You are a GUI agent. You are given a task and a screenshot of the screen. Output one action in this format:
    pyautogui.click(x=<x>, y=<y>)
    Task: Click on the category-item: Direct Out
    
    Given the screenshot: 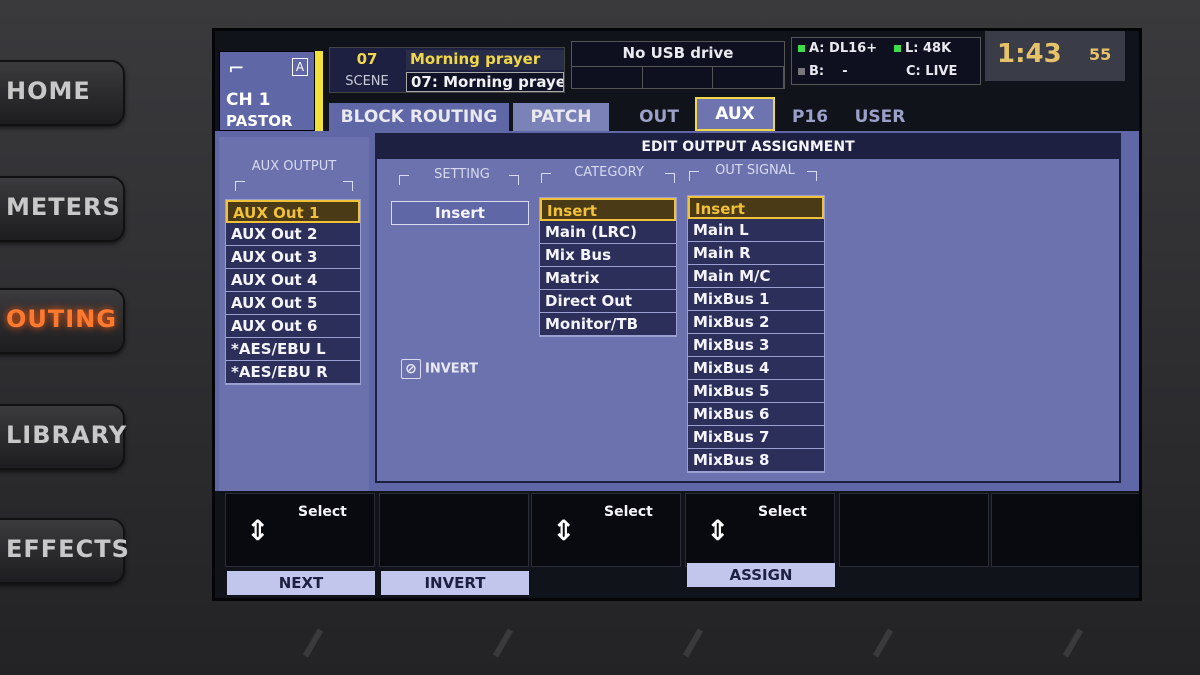 What is the action you would take?
    pyautogui.click(x=608, y=301)
    